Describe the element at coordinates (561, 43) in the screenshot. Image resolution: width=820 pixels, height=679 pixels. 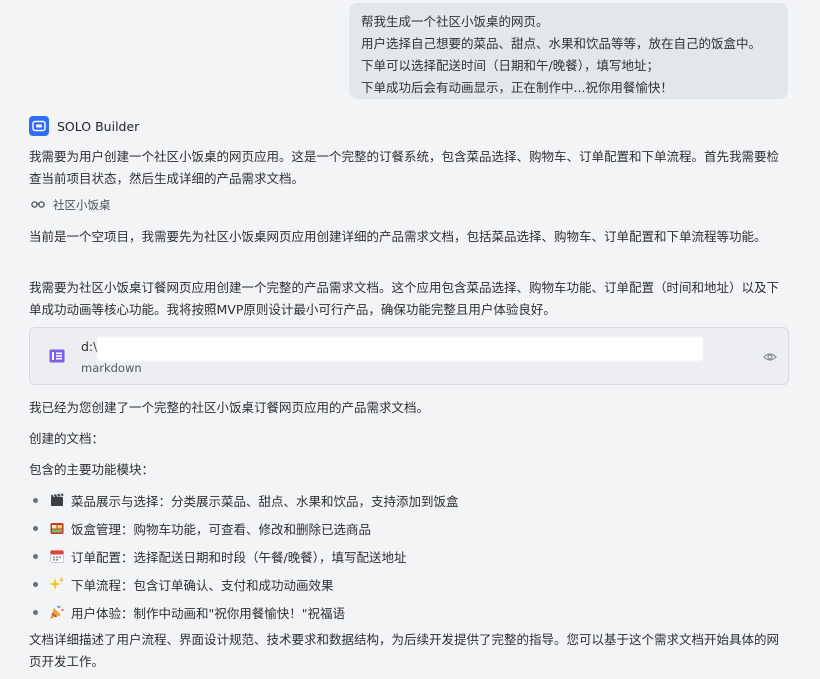
I see `user-message-line: 用户选择自己想要的菜品、甜点、水果和饮品等等，放在自己的饭盒中。` at that location.